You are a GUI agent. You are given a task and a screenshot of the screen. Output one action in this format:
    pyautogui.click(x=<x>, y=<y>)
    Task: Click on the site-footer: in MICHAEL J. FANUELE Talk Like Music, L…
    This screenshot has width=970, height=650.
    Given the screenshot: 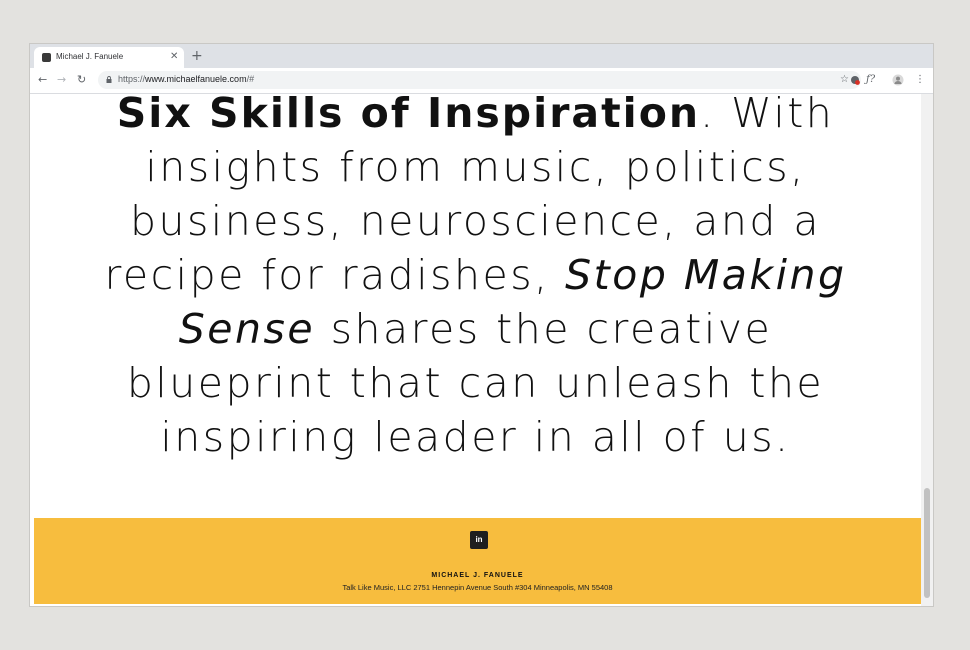 What is the action you would take?
    pyautogui.click(x=477, y=561)
    